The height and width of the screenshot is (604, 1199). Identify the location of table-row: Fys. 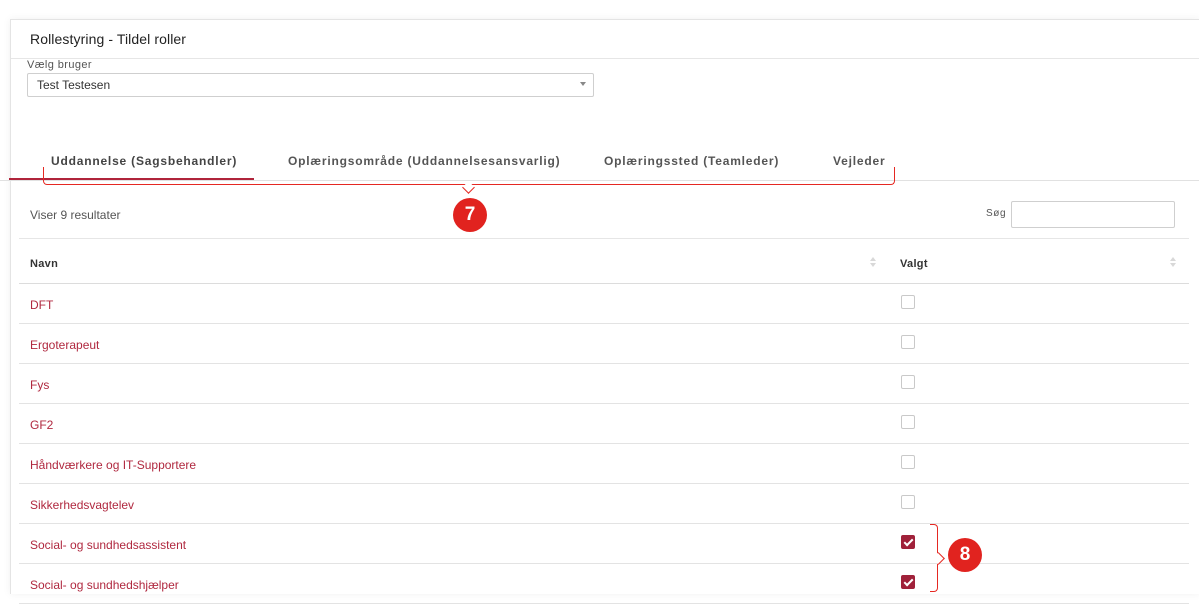
(604, 384).